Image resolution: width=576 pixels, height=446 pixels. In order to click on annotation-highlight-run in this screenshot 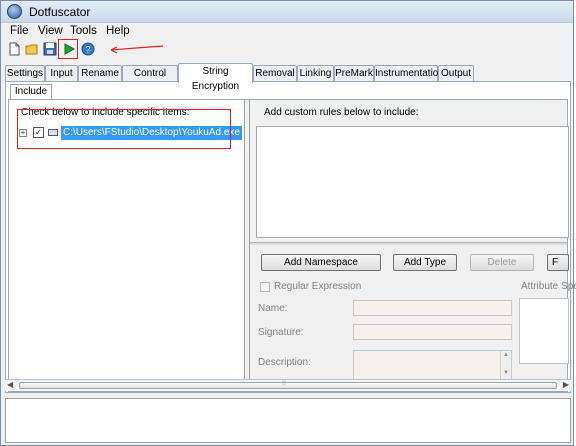, I will do `click(68, 49)`.